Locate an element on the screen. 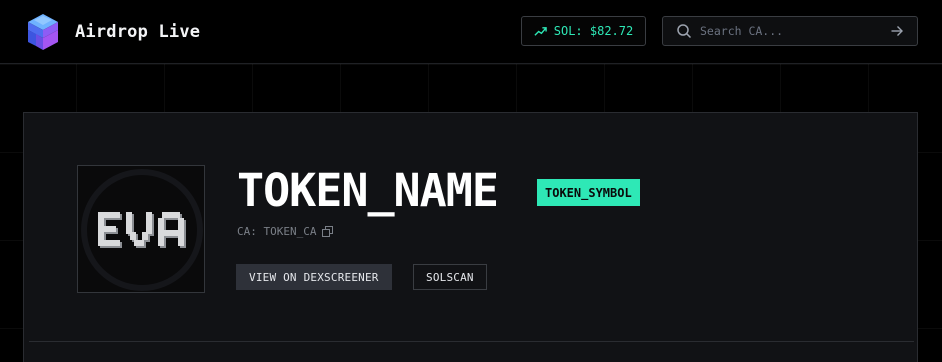 This screenshot has height=362, width=942. stacked-cubes-logo-icon is located at coordinates (43, 32).